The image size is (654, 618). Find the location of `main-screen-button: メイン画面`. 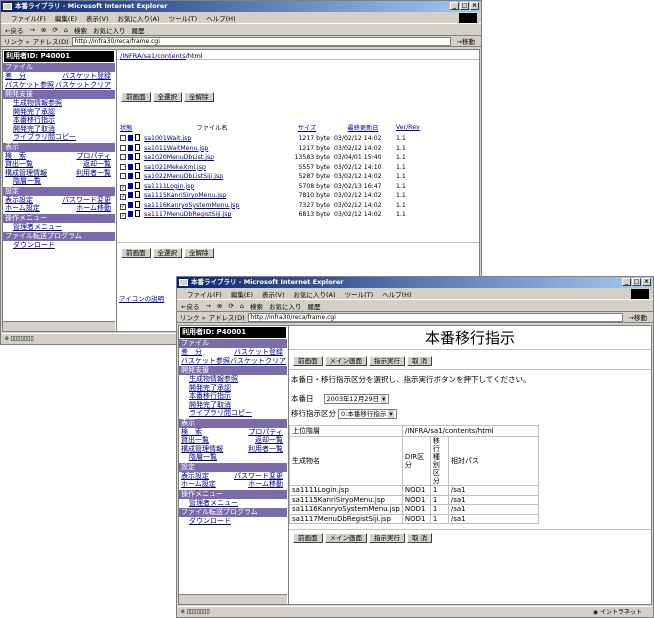

main-screen-button: メイン画面 is located at coordinates (345, 361).